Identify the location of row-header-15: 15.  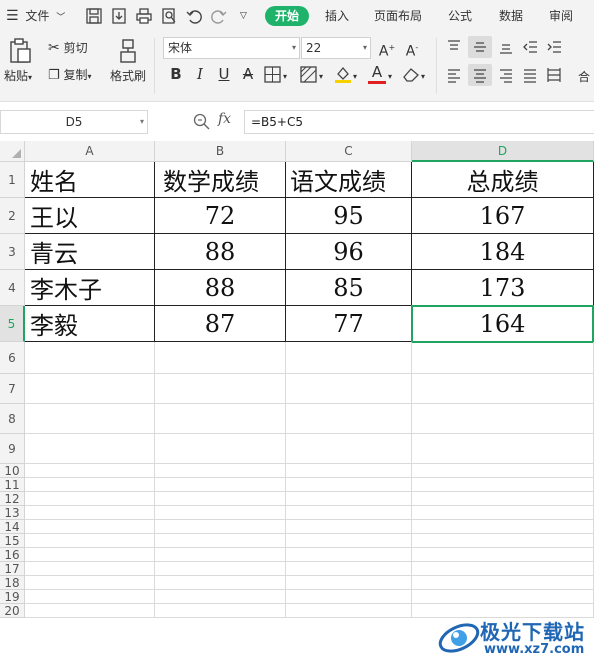
(12, 541).